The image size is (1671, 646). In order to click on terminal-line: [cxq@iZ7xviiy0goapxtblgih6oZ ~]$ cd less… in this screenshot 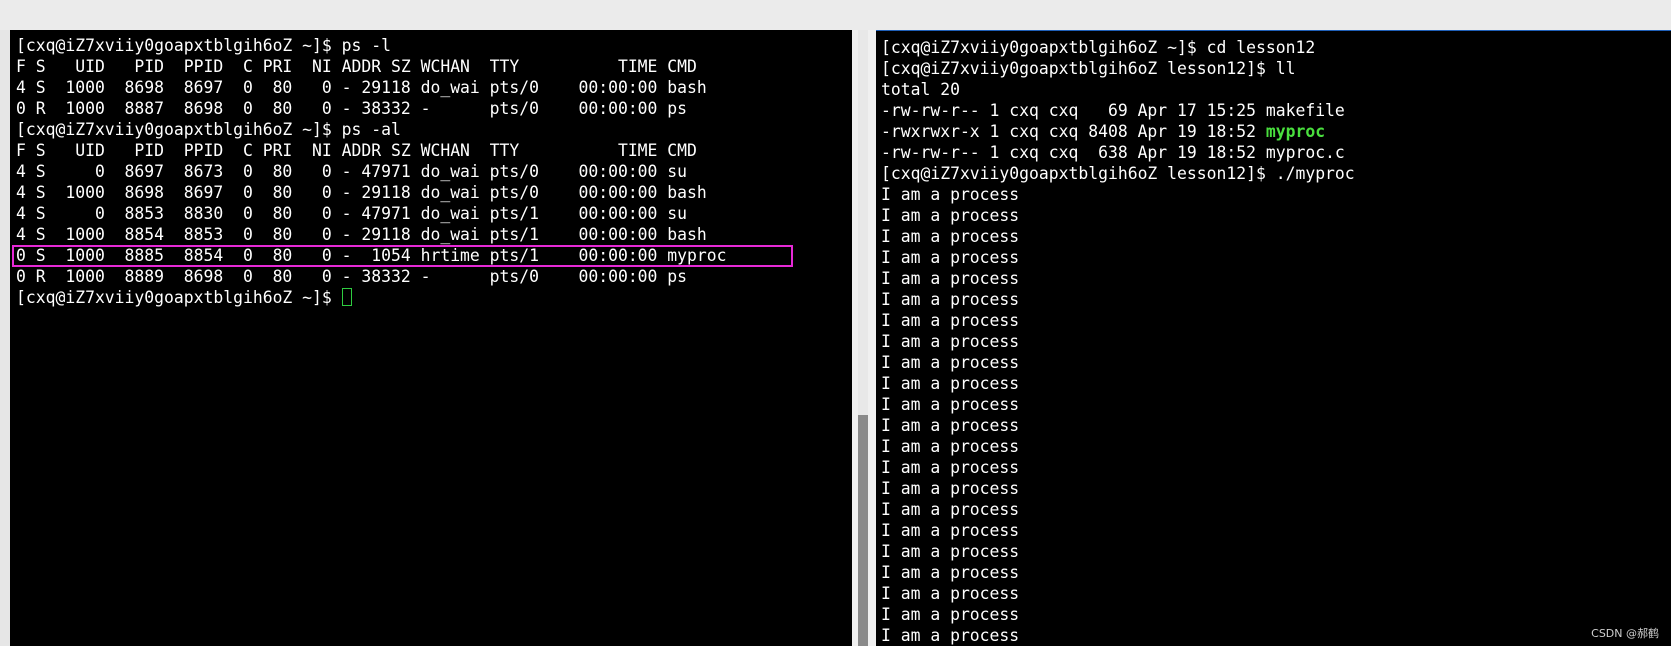, I will do `click(1098, 47)`.